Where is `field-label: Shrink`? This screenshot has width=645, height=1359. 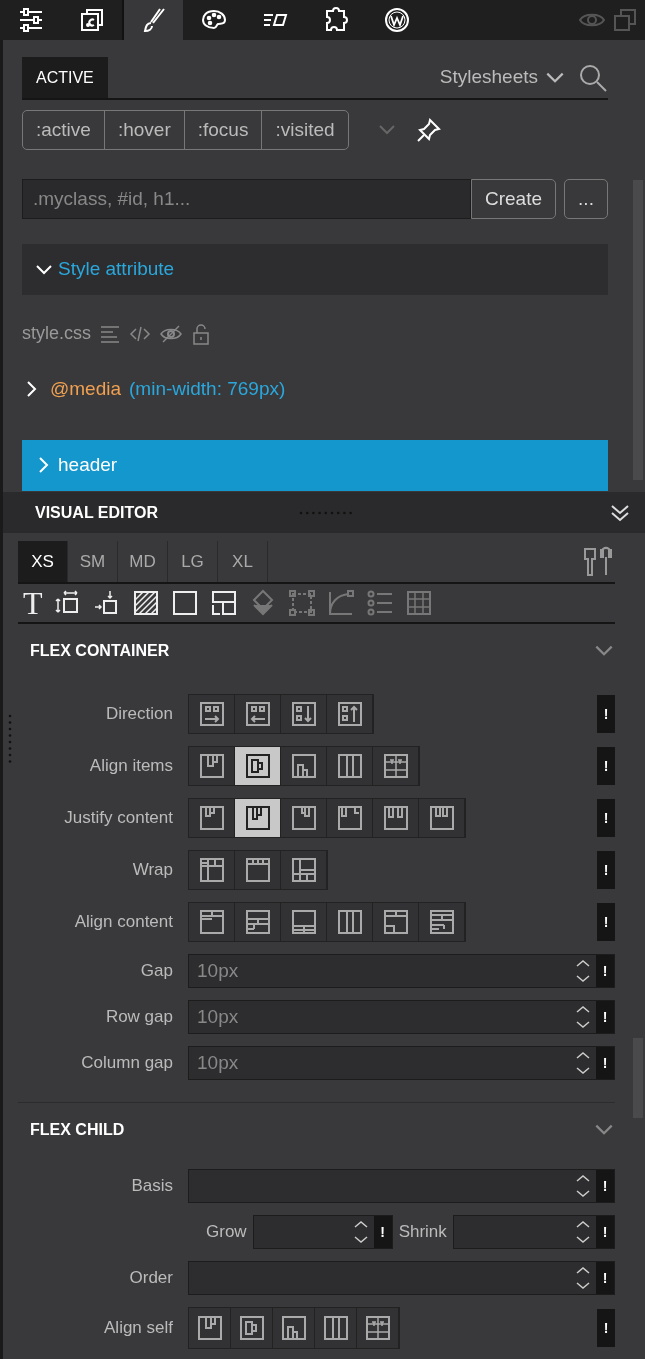
field-label: Shrink is located at coordinates (422, 1232).